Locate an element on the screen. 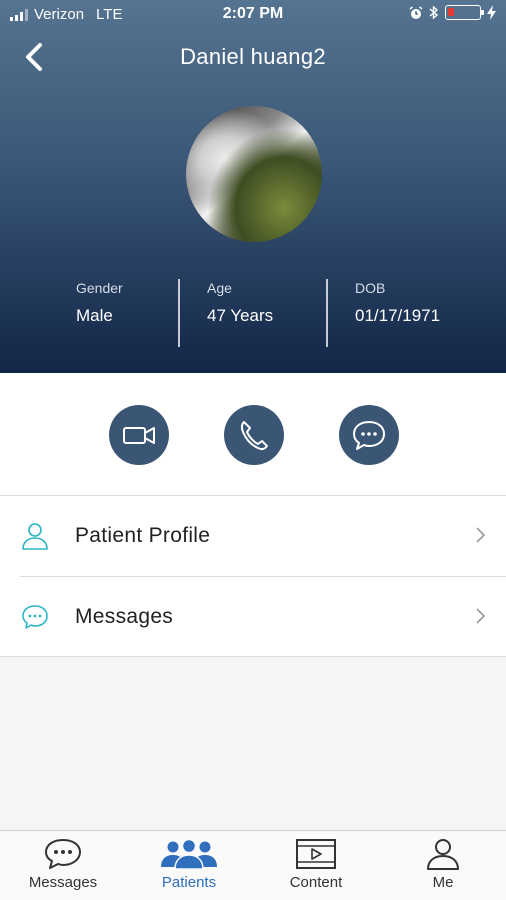 This screenshot has width=506, height=900. menu-item-label: Messages is located at coordinates (124, 616).